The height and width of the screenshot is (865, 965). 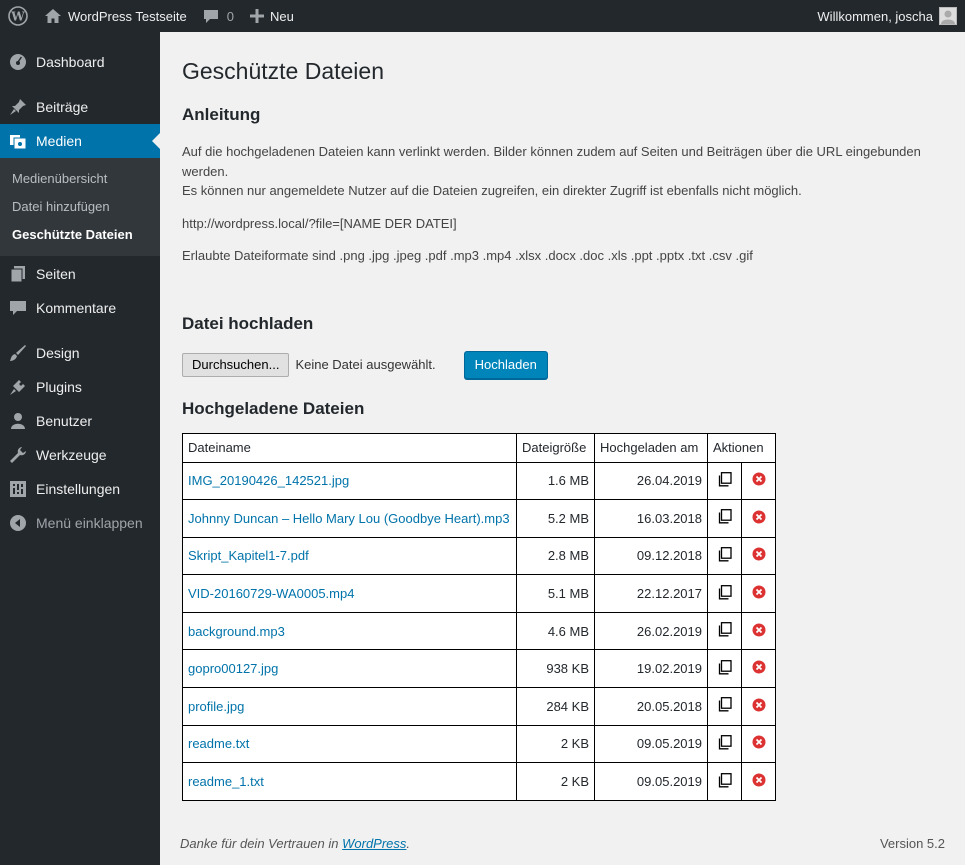 I want to click on file-name-cell: gopro00127.jpg, so click(x=349, y=669).